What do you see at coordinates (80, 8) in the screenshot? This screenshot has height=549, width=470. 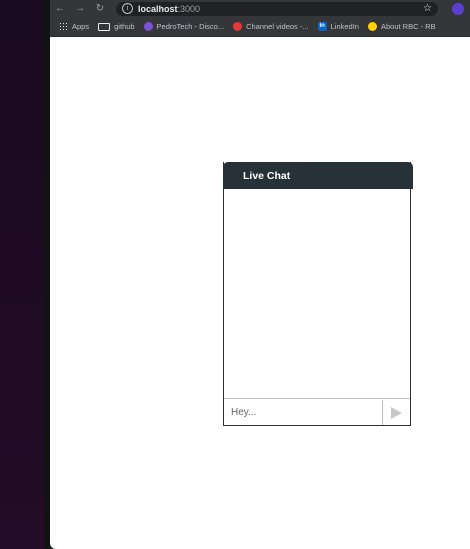 I see `forward-button: →` at bounding box center [80, 8].